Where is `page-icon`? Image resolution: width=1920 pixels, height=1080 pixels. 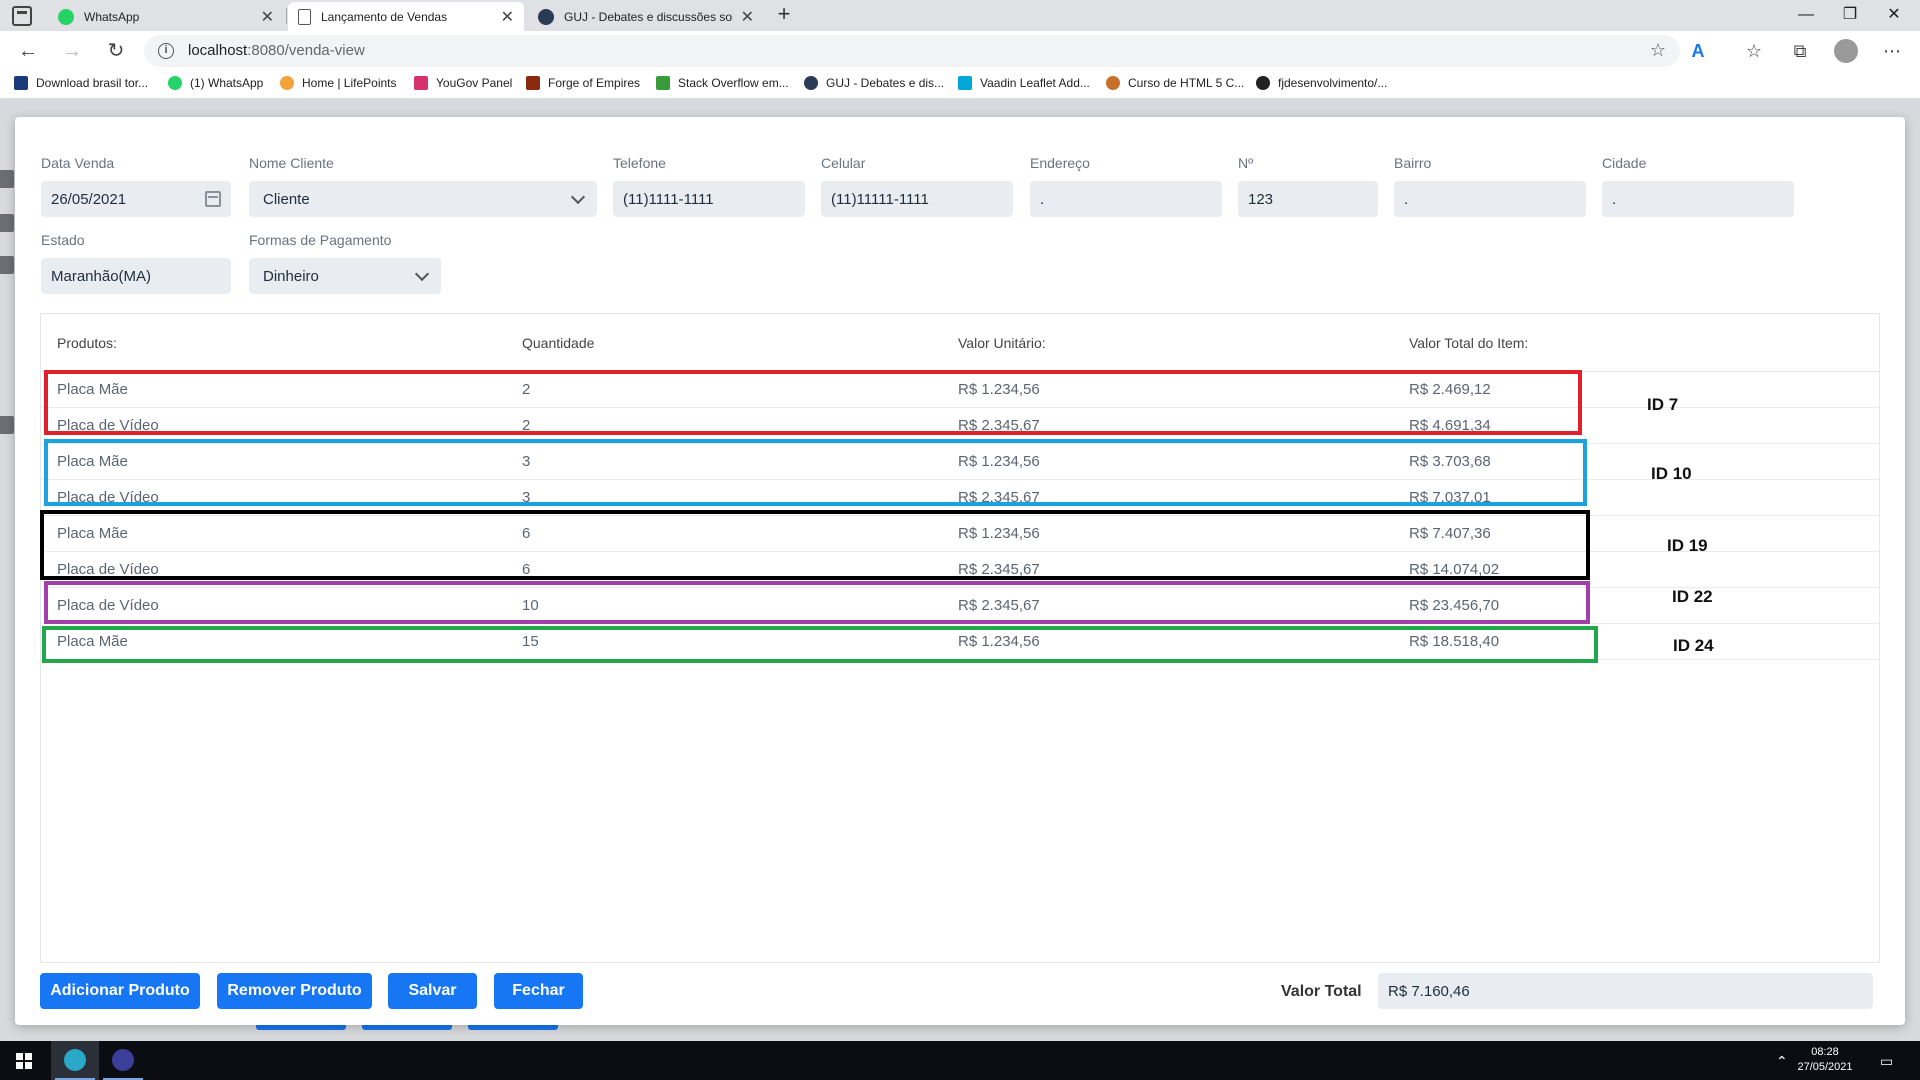 page-icon is located at coordinates (304, 16).